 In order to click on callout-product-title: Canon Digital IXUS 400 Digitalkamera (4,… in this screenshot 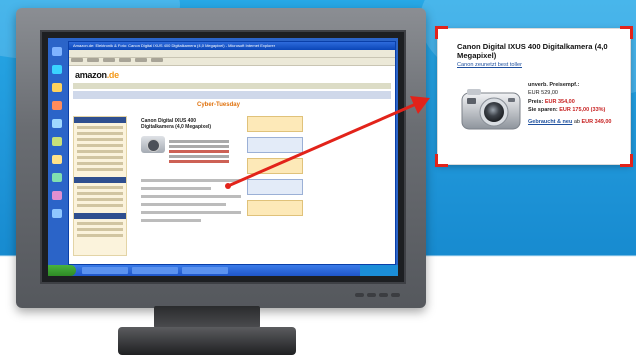, I will do `click(532, 51)`.